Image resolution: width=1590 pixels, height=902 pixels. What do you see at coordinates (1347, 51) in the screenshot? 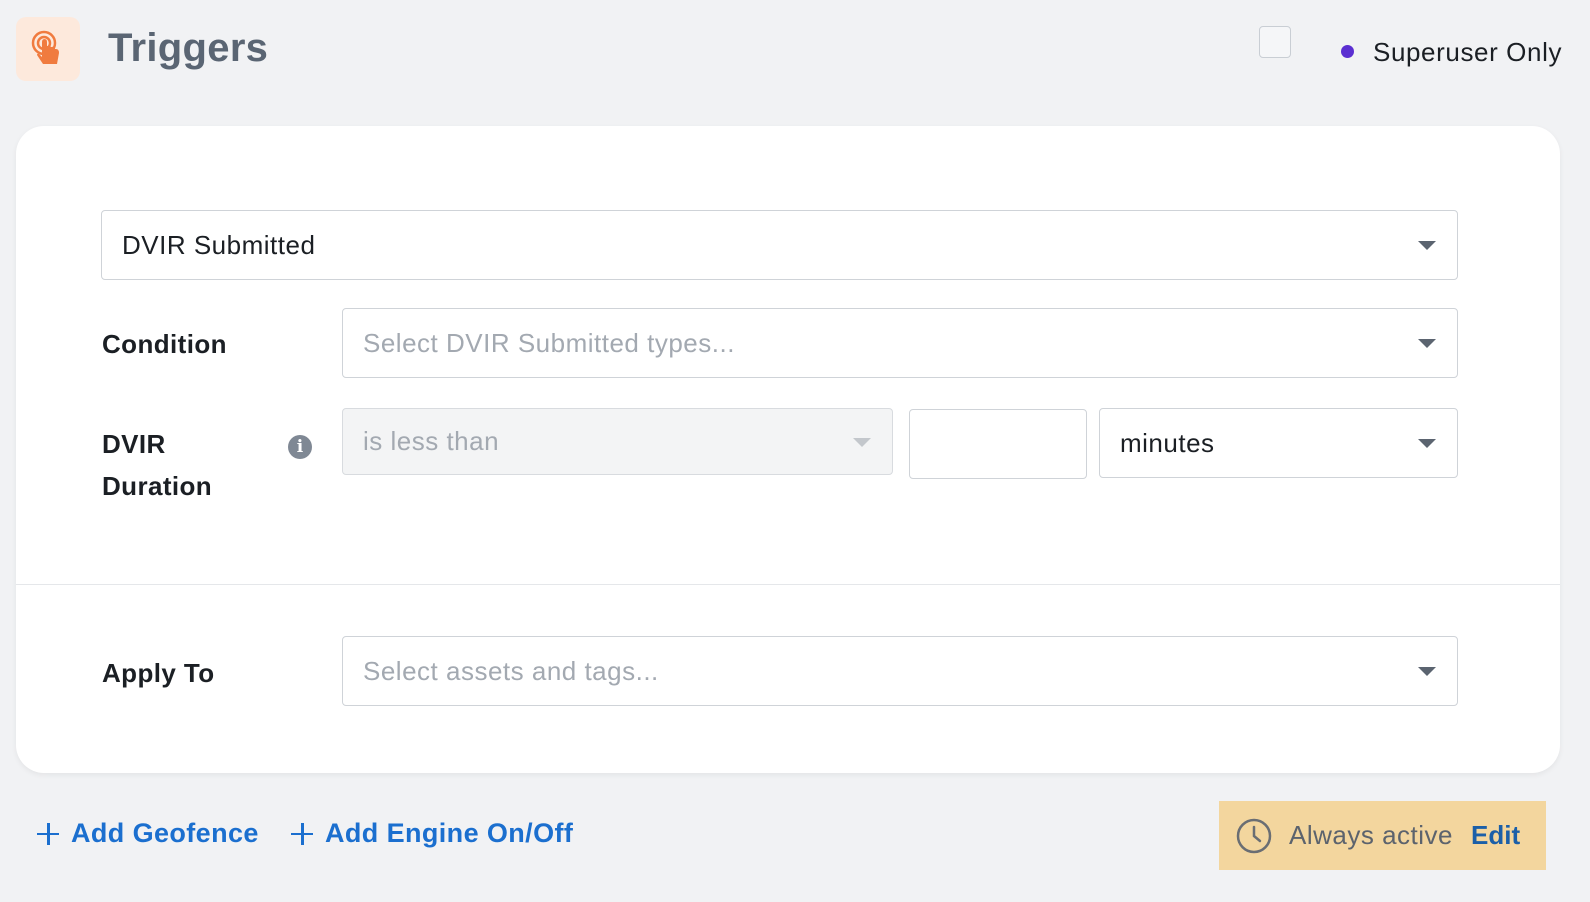
I see `superuser-indicator-dot` at bounding box center [1347, 51].